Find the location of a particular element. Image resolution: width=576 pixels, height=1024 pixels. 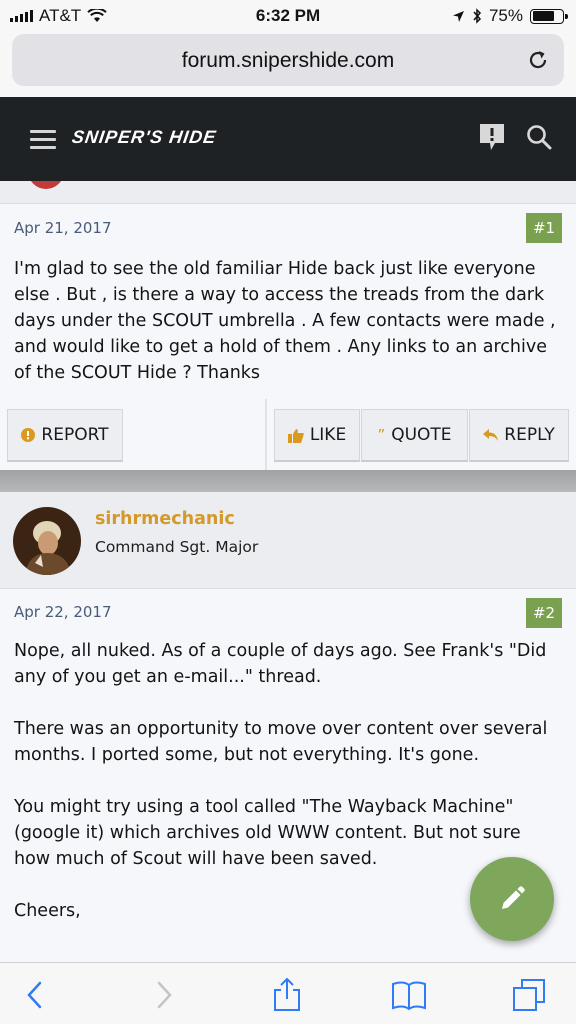

warning-circle-icon is located at coordinates (28, 435).